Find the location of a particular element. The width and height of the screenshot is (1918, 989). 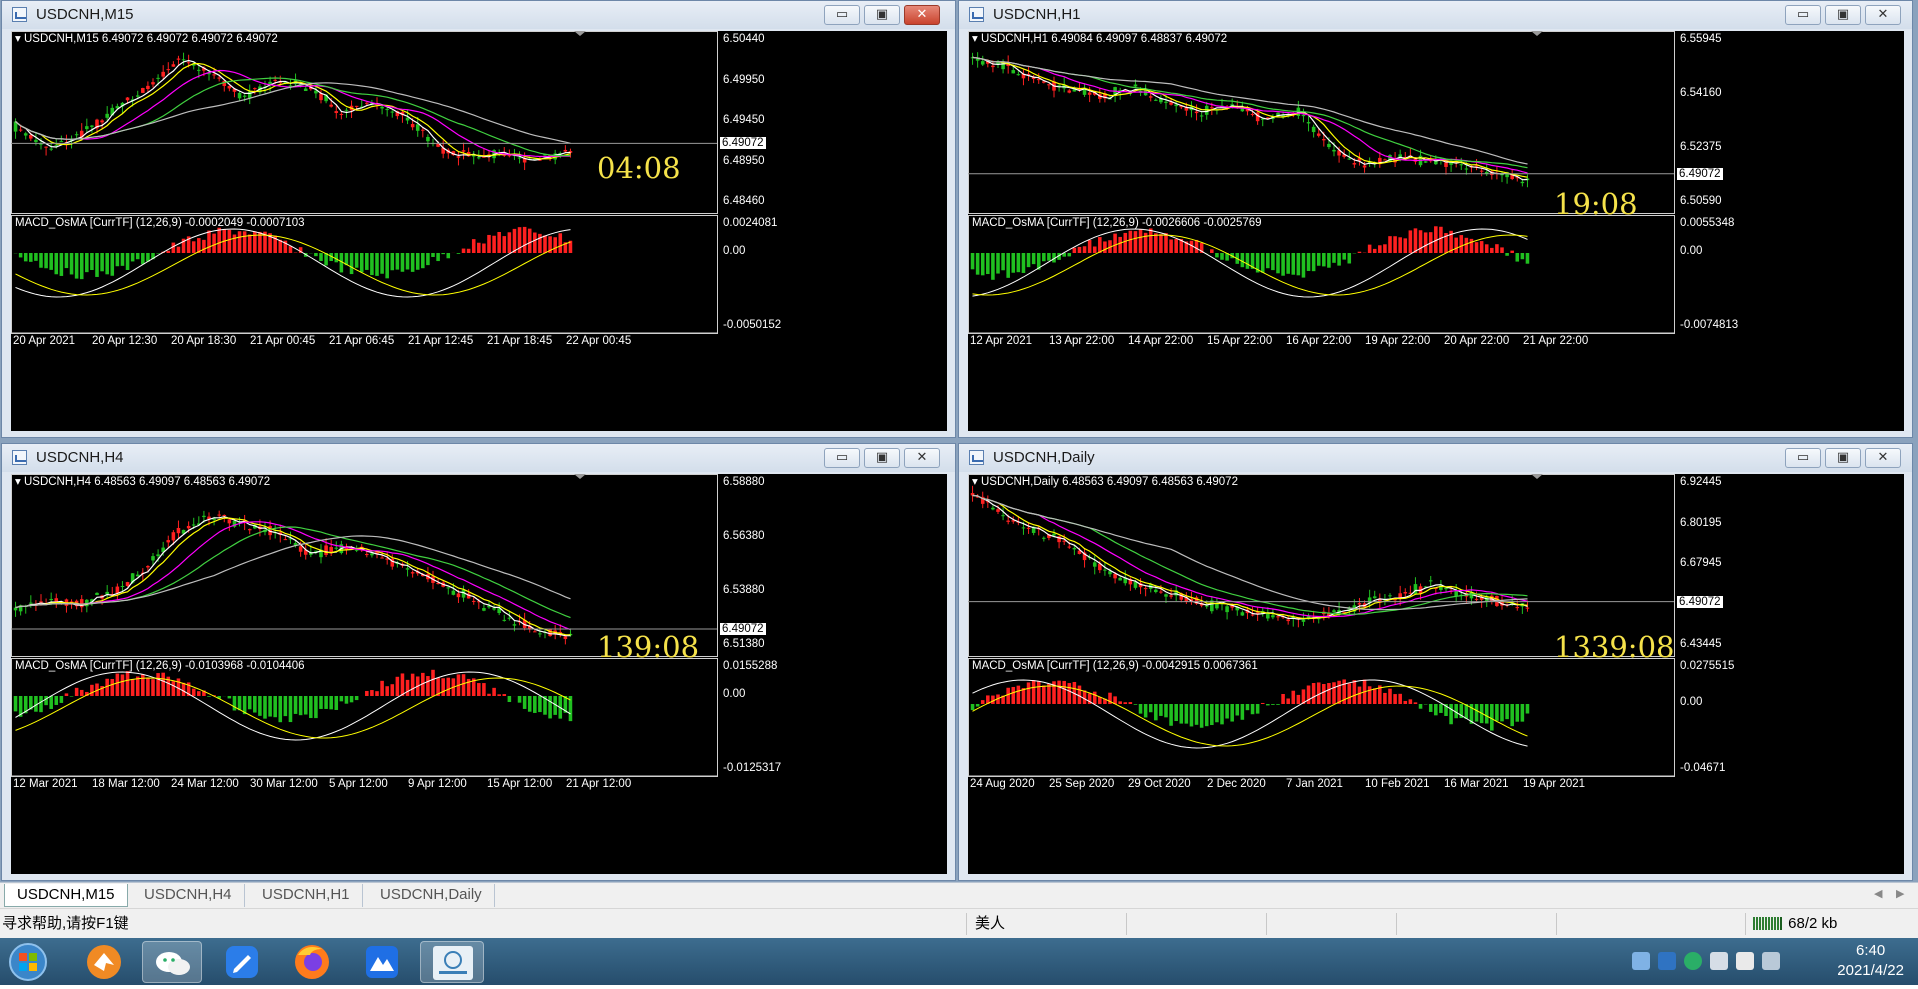

status-profile: 美人 is located at coordinates (1046, 924).